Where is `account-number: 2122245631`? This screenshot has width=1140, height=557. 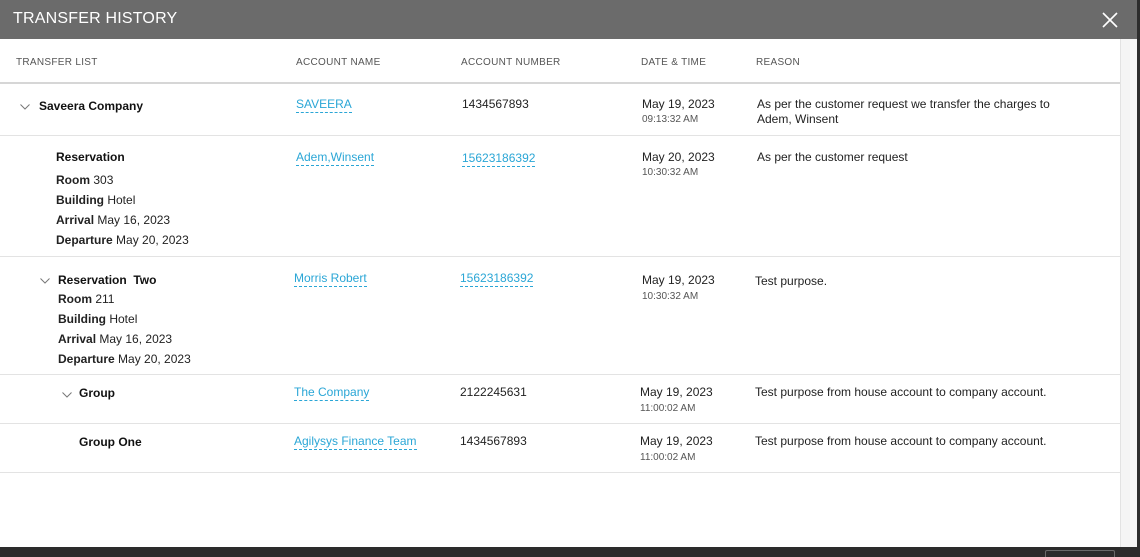 account-number: 2122245631 is located at coordinates (493, 392).